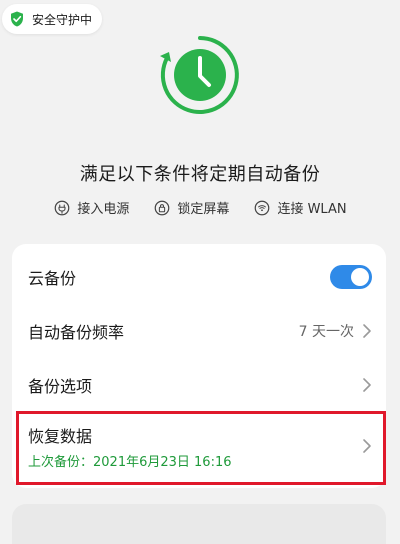  What do you see at coordinates (195, 446) in the screenshot?
I see `restore-data-text: 恢复数据 上次备份：2021年6月23日 16:16` at bounding box center [195, 446].